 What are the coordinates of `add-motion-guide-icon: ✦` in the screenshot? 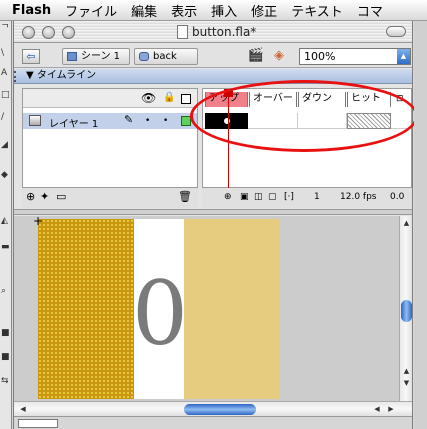 It's located at (44, 197).